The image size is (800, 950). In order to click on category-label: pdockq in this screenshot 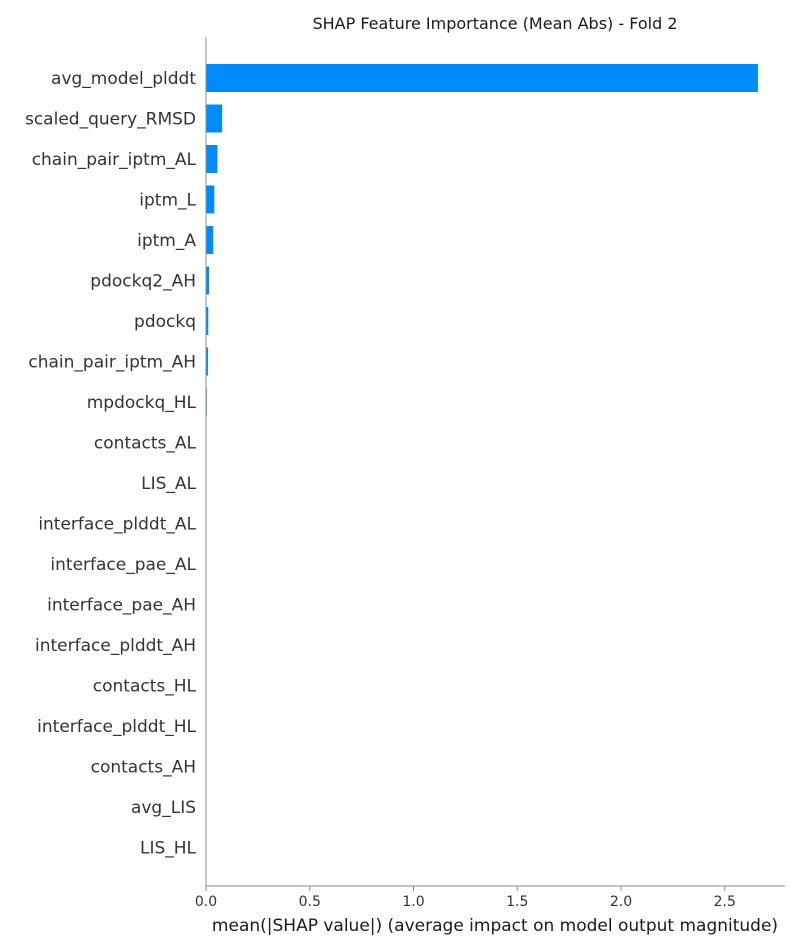, I will do `click(165, 322)`.